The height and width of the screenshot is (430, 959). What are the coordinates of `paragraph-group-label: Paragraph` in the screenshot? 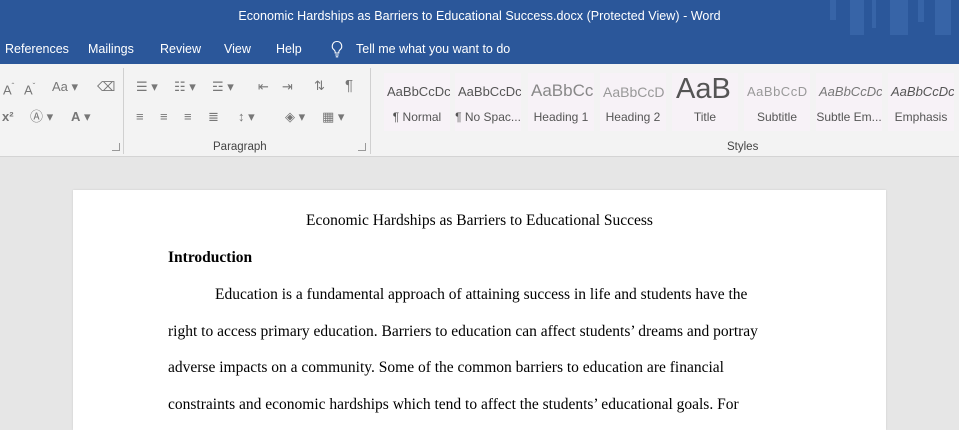 It's located at (240, 147).